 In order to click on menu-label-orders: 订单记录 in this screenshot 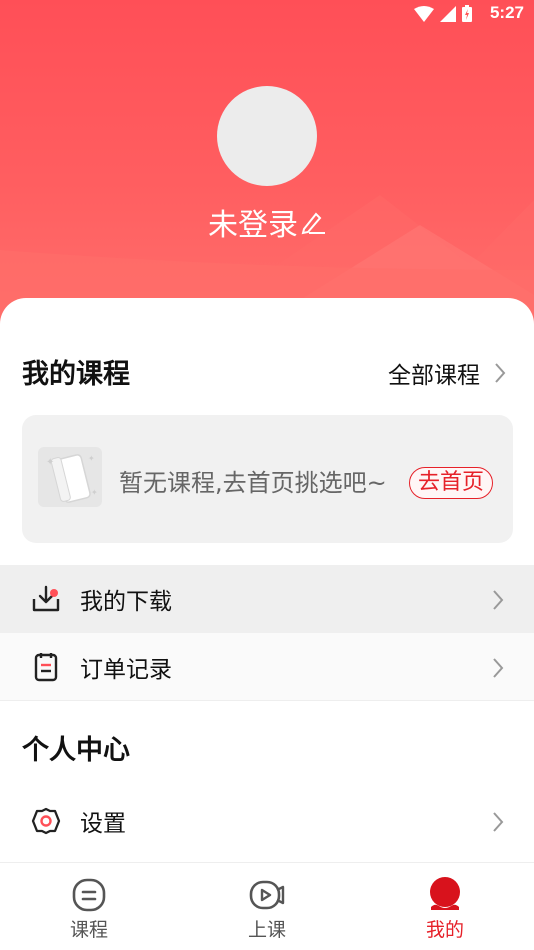, I will do `click(126, 669)`.